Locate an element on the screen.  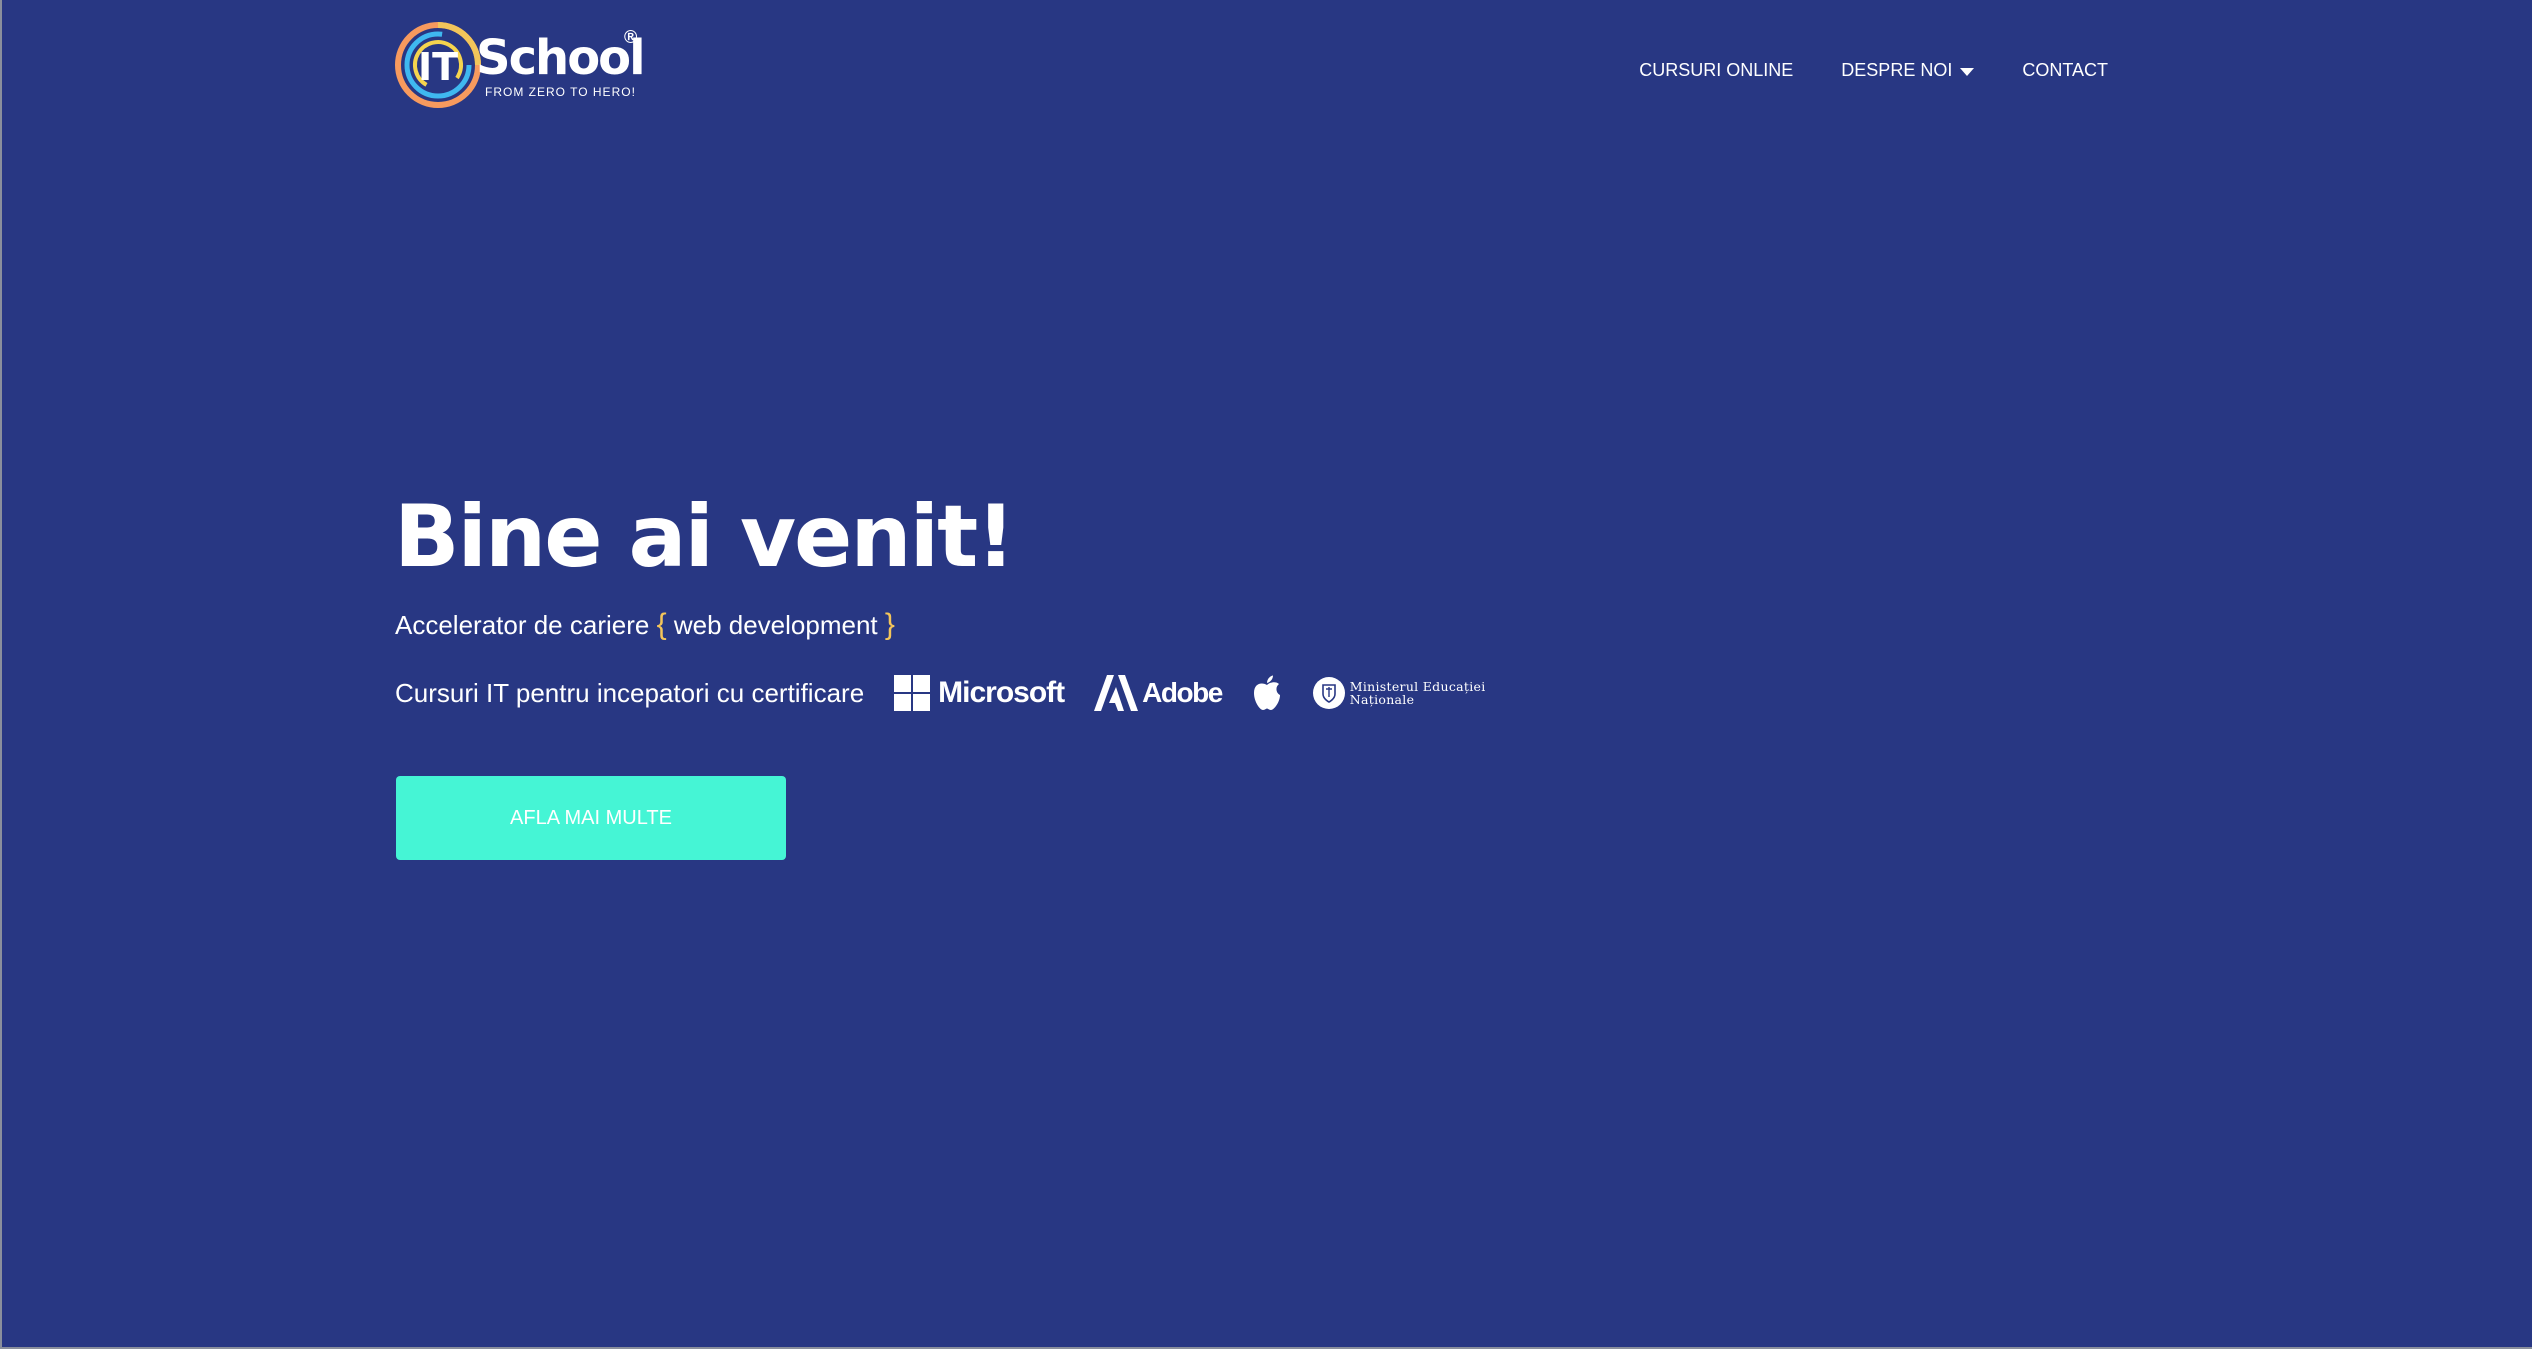
nav-cursuri-online: CURSURI ONLINE is located at coordinates (1716, 70).